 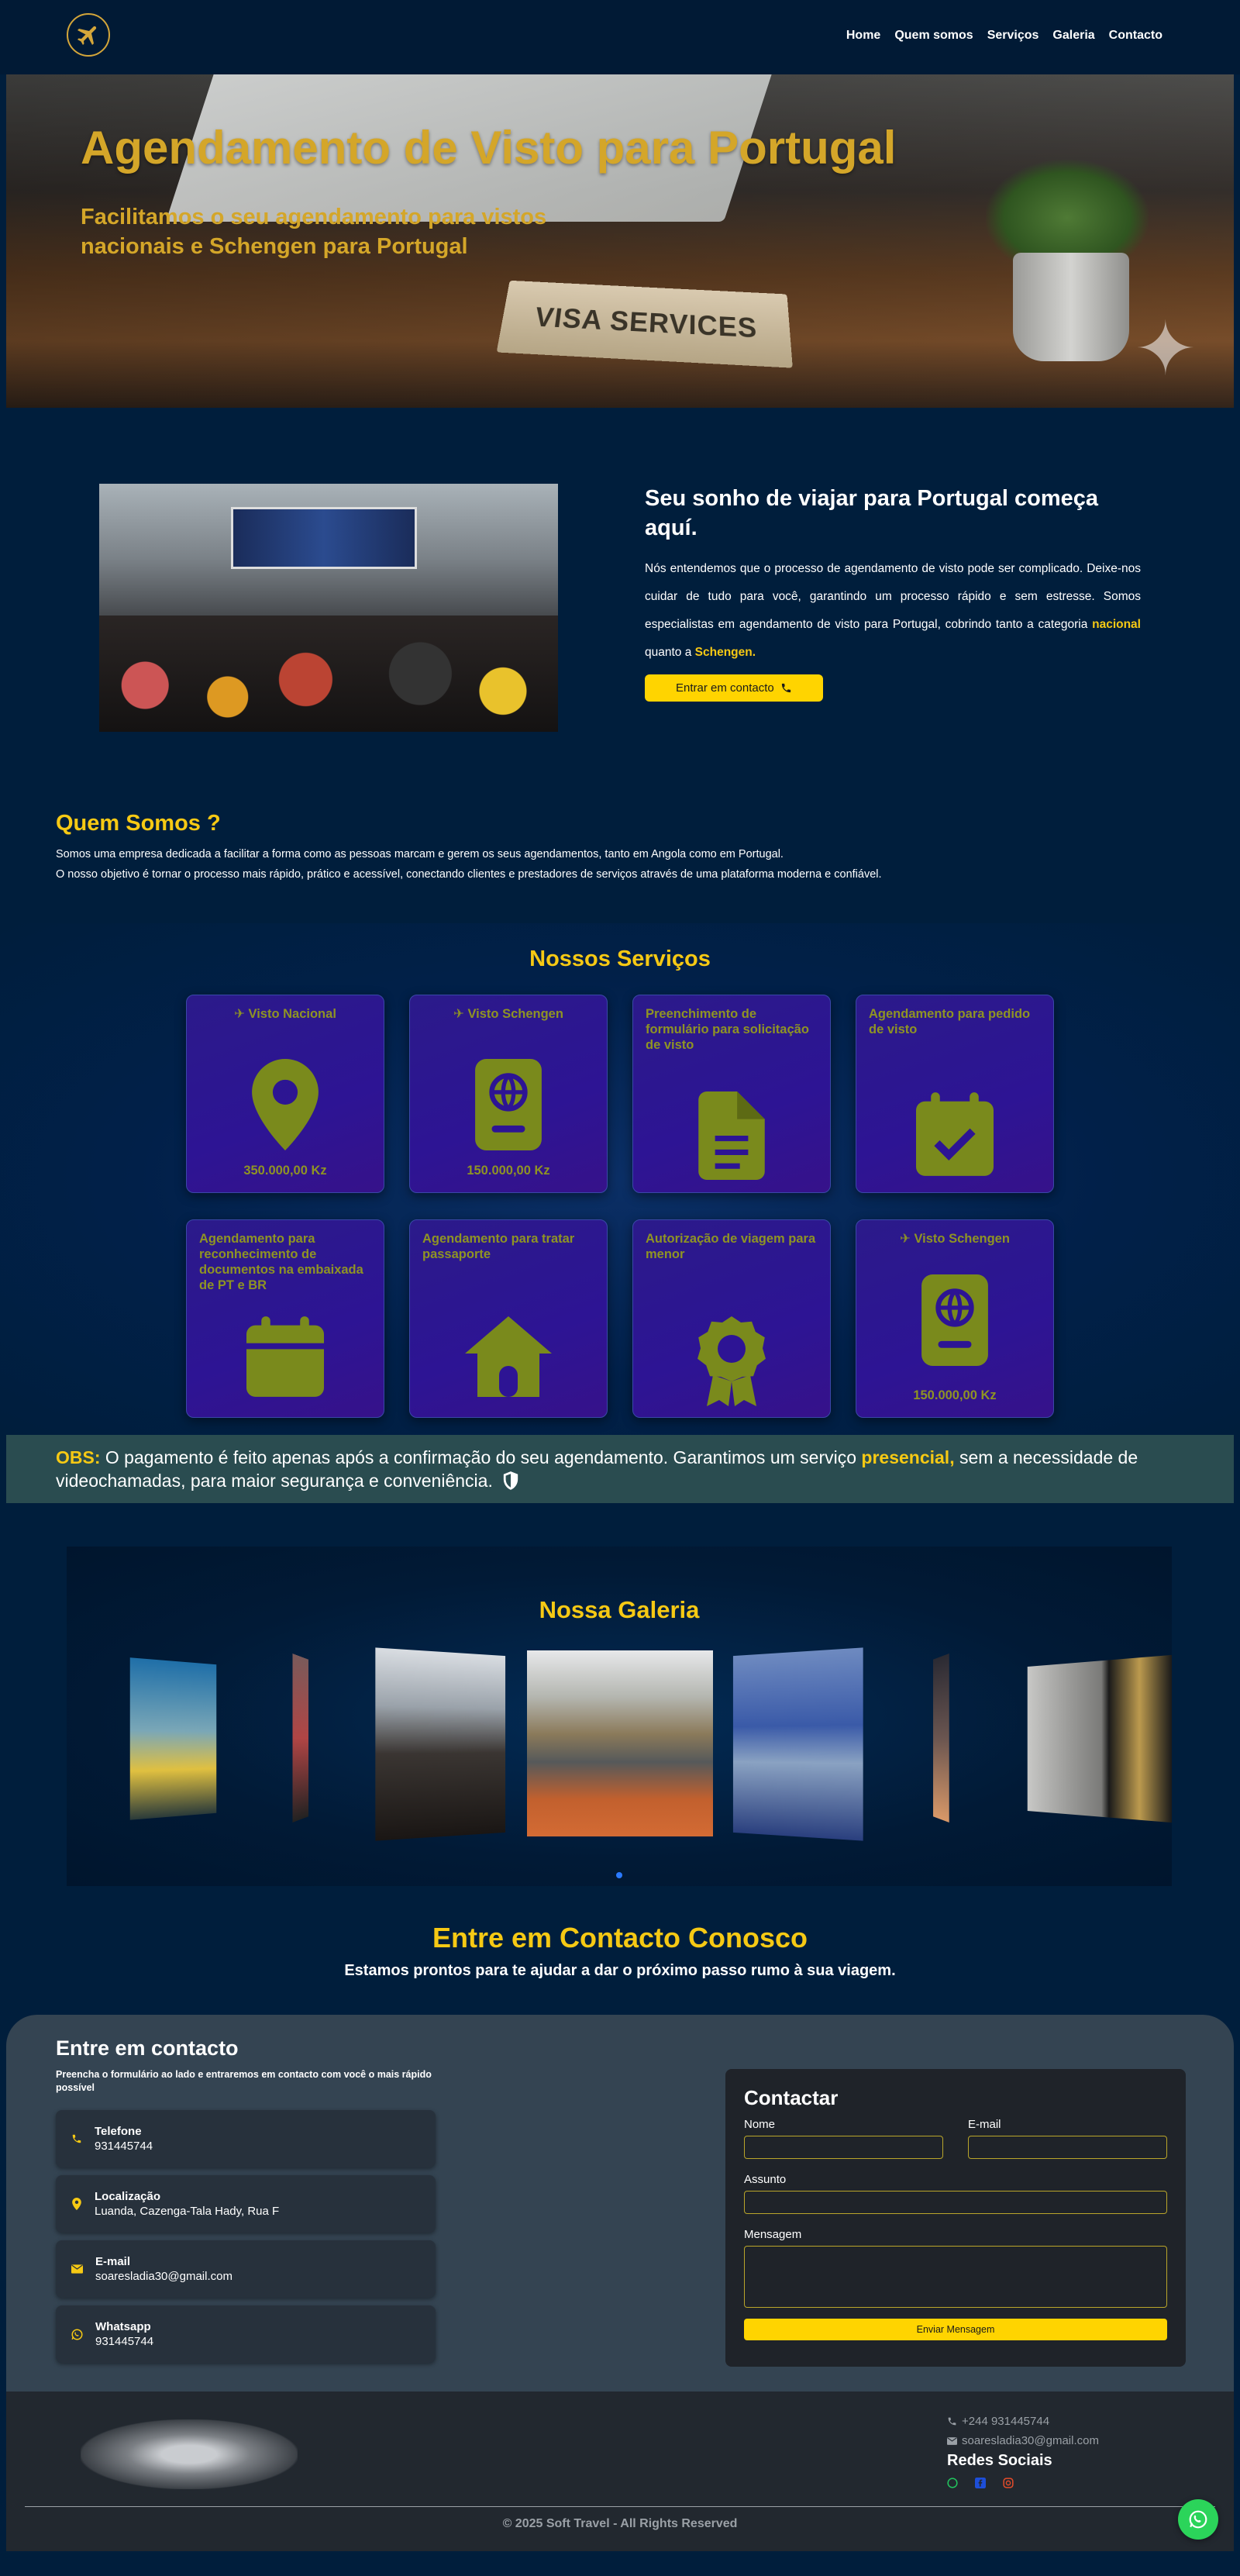 I want to click on house-icon, so click(x=508, y=1358).